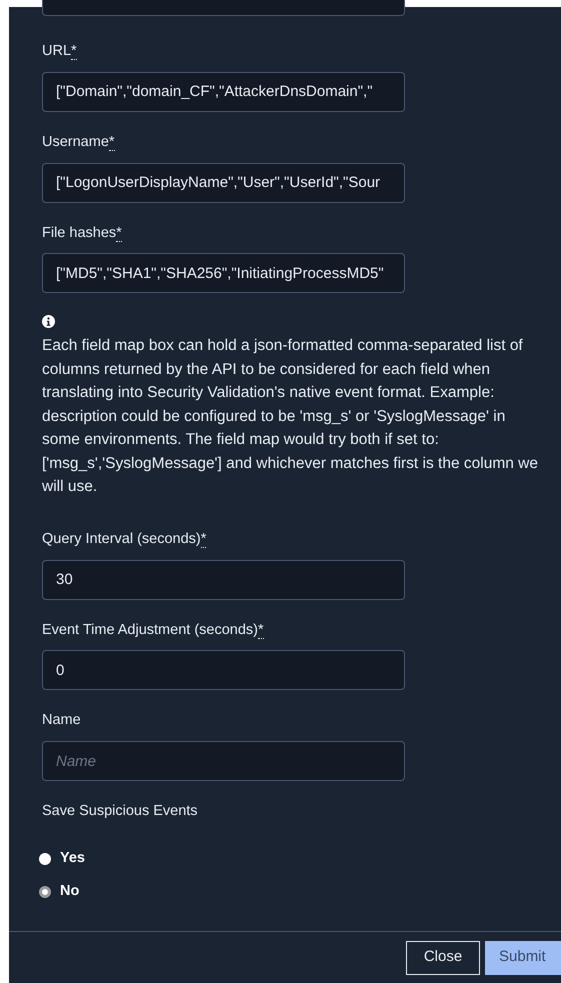  I want to click on info-icon, so click(48, 321).